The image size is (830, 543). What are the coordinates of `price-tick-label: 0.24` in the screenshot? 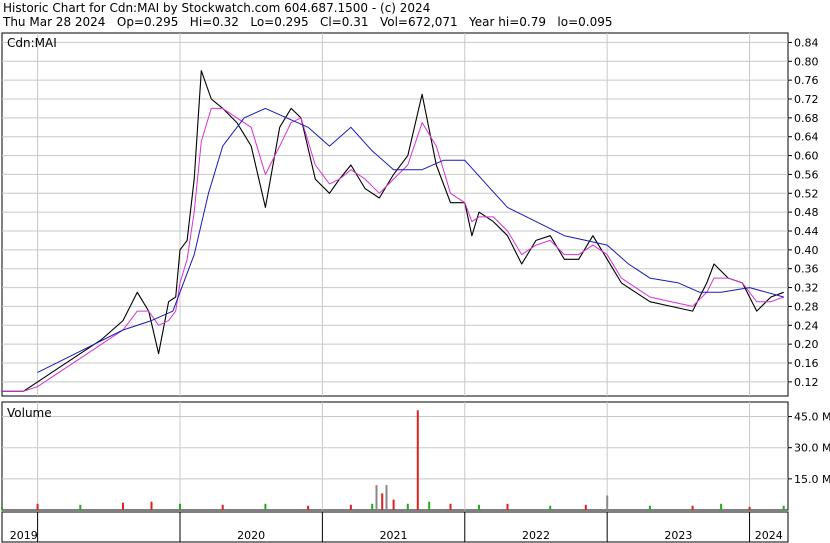 It's located at (806, 325).